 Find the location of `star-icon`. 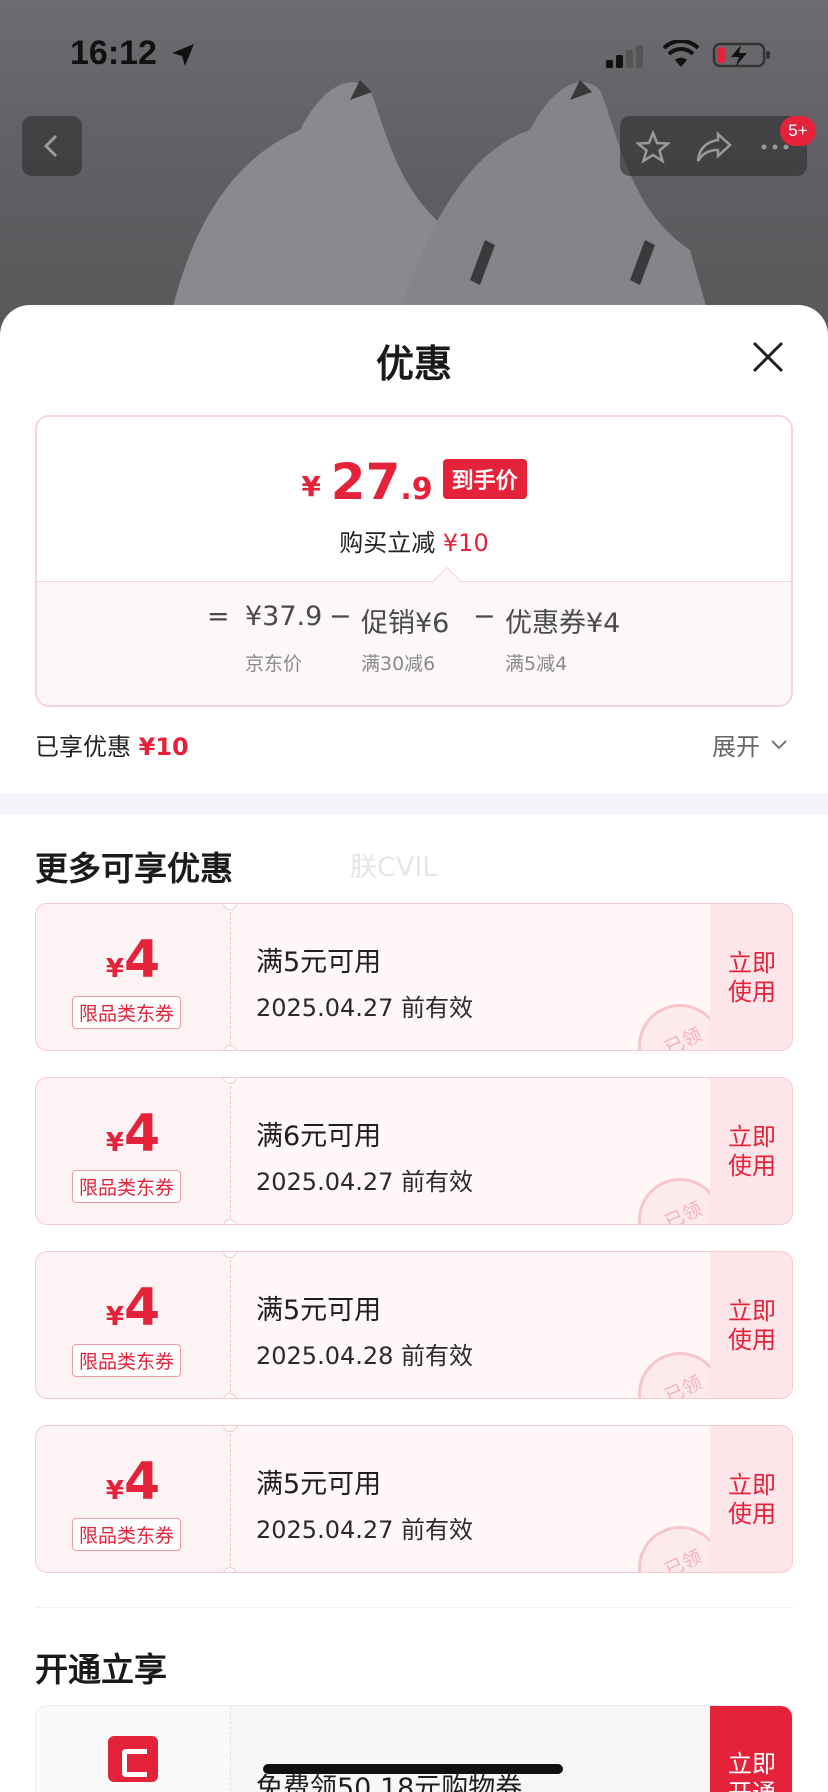

star-icon is located at coordinates (653, 147).